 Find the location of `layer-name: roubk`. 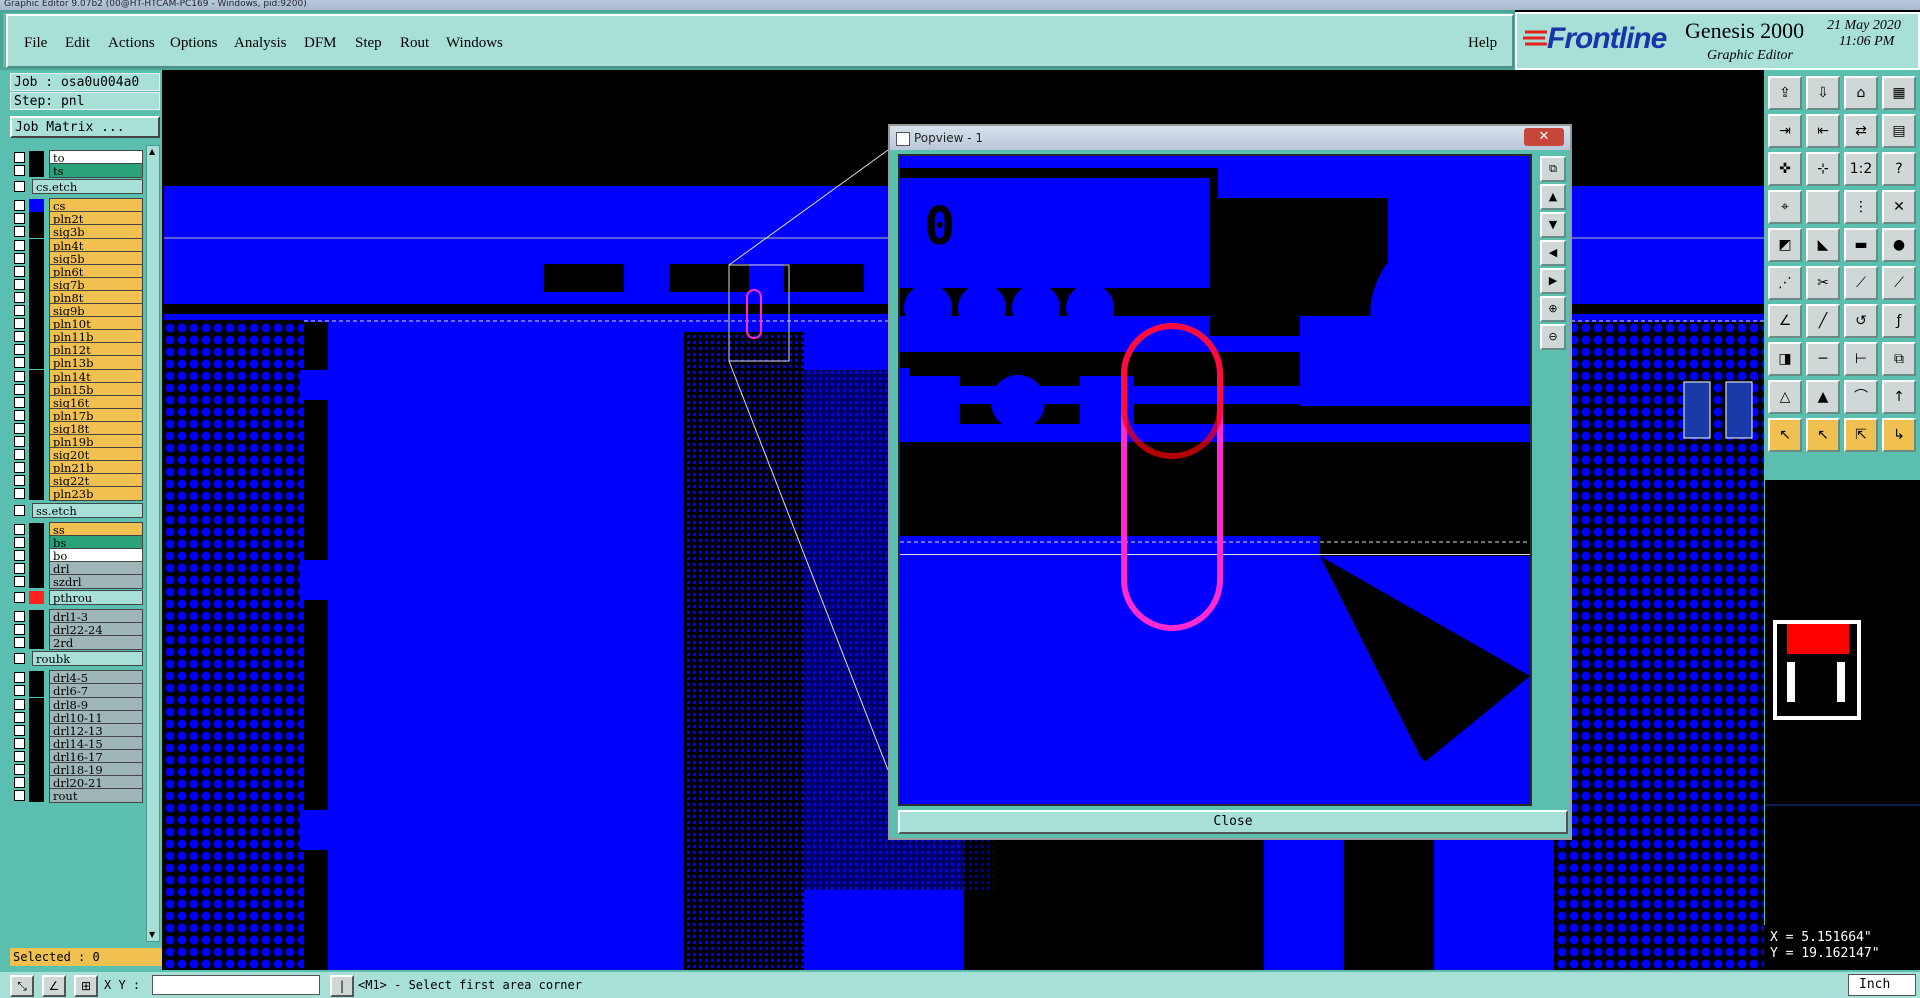

layer-name: roubk is located at coordinates (87, 659).